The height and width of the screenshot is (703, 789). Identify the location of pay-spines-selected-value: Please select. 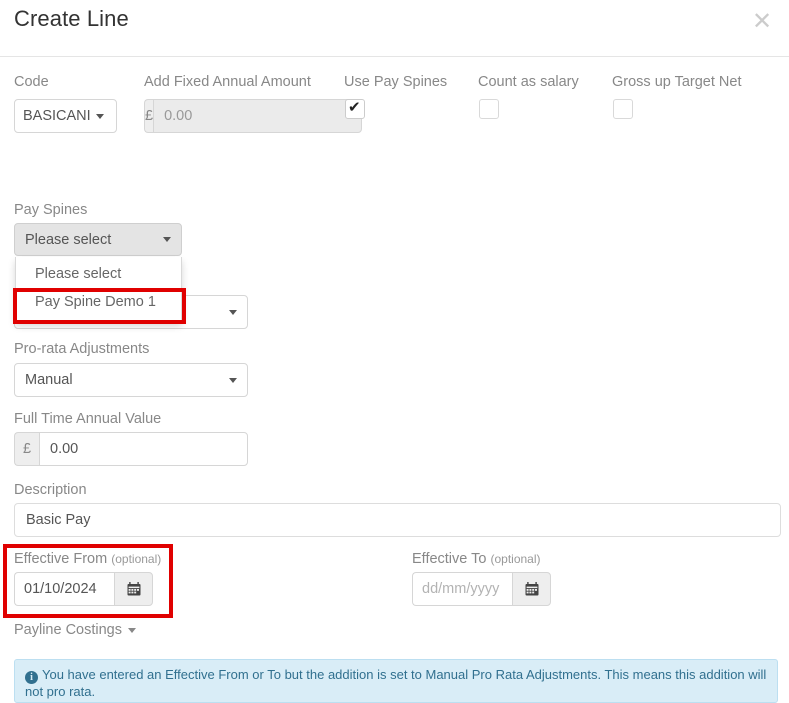
(68, 239).